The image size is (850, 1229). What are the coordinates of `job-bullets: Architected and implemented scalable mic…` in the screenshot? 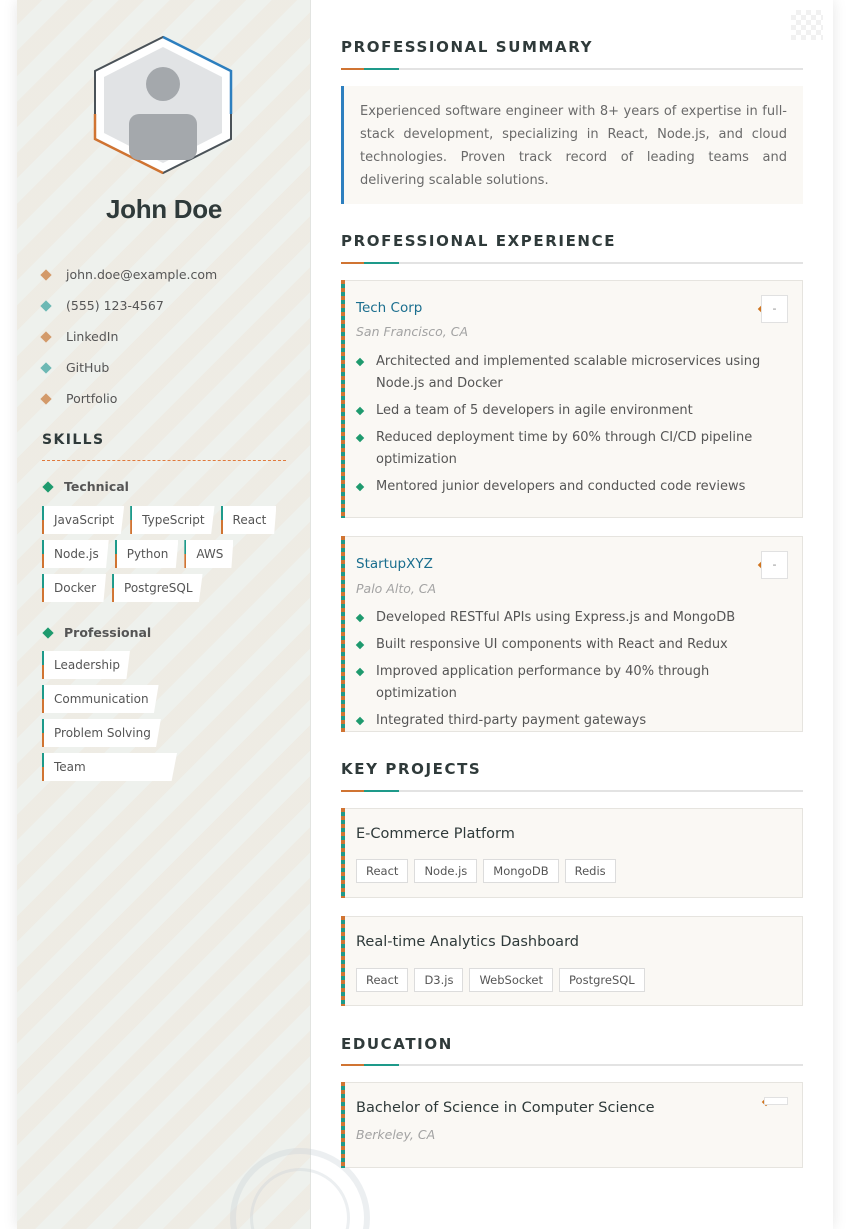 It's located at (571, 427).